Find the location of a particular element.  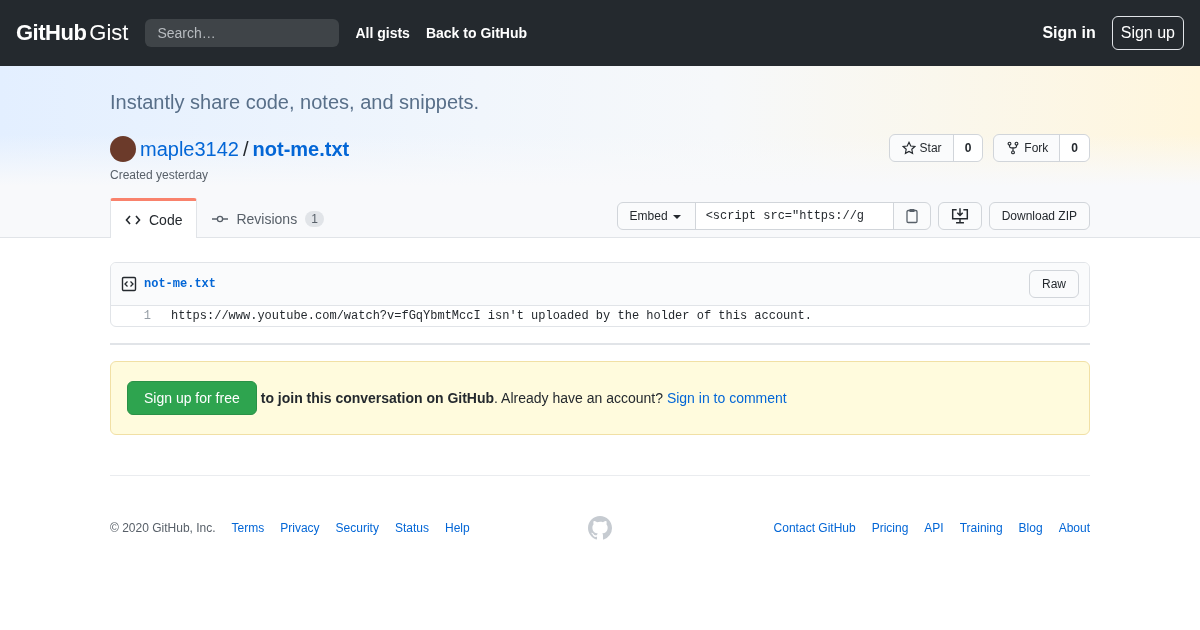

embed-dropdown: Embed is located at coordinates (656, 216).